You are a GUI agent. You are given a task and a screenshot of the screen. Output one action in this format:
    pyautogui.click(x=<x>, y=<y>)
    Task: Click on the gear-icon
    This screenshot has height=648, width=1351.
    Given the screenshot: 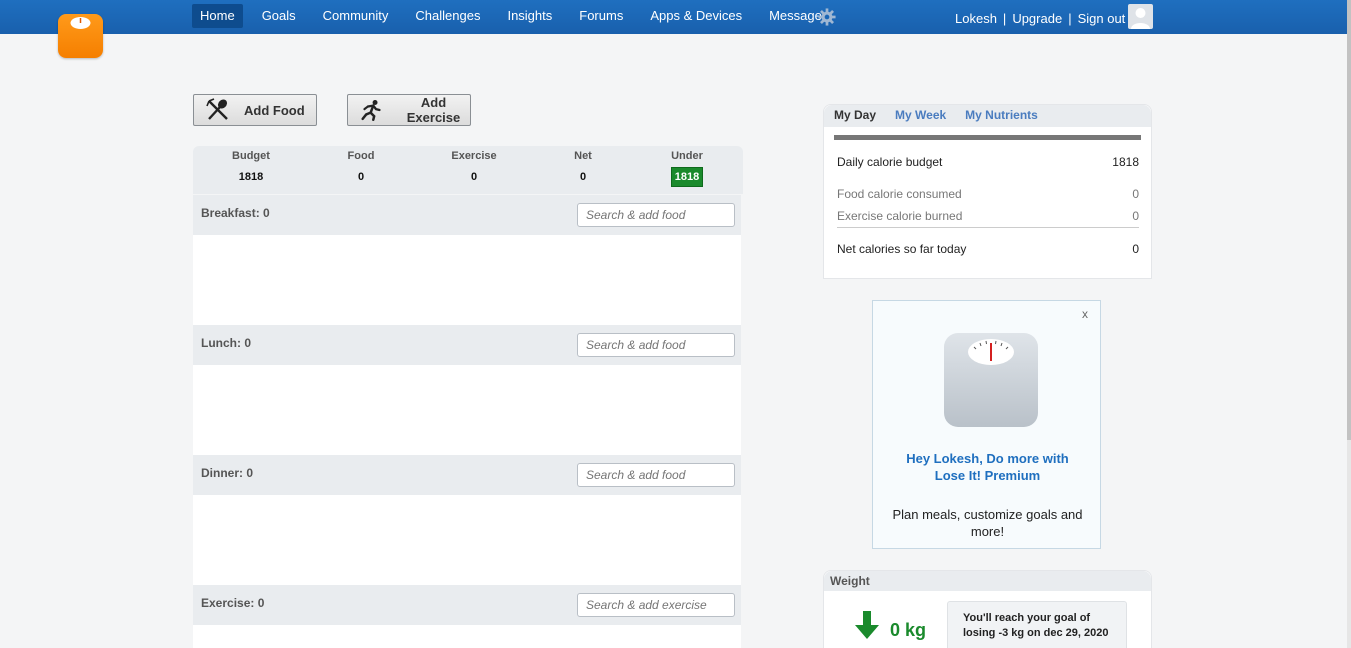 What is the action you would take?
    pyautogui.click(x=827, y=17)
    